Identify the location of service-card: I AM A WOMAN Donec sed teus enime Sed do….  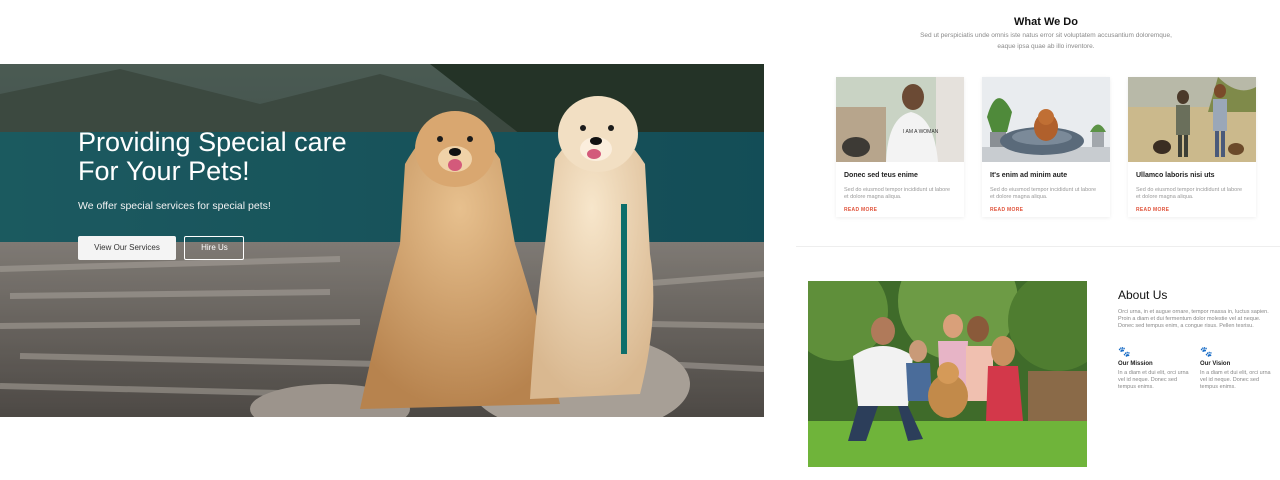
(900, 147).